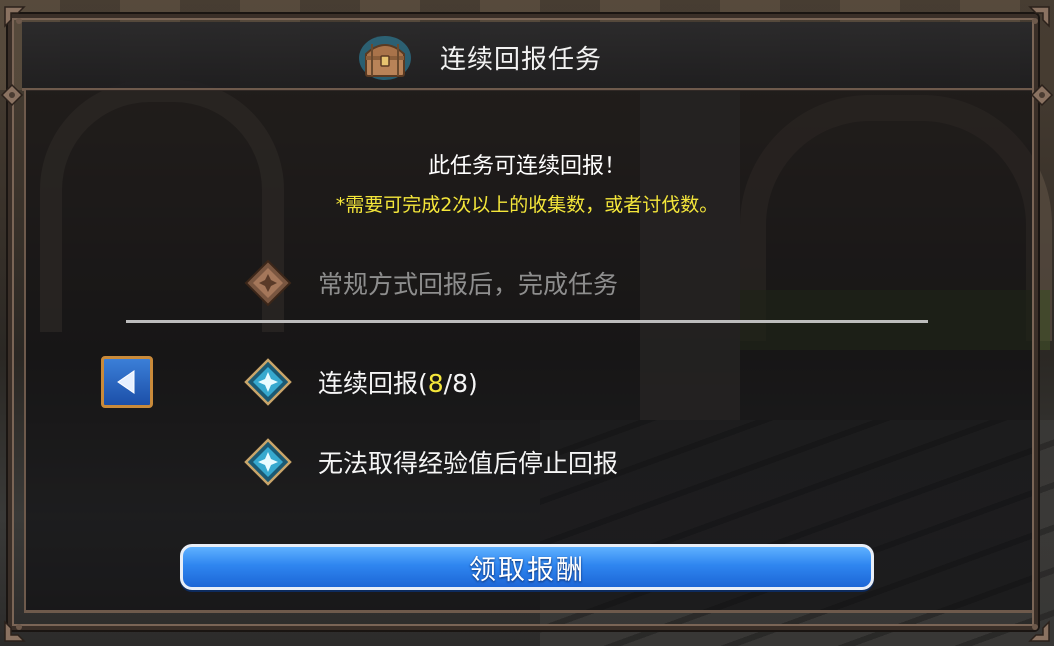 The image size is (1054, 646). I want to click on dialog-title: 连续回报任务, so click(521, 59).